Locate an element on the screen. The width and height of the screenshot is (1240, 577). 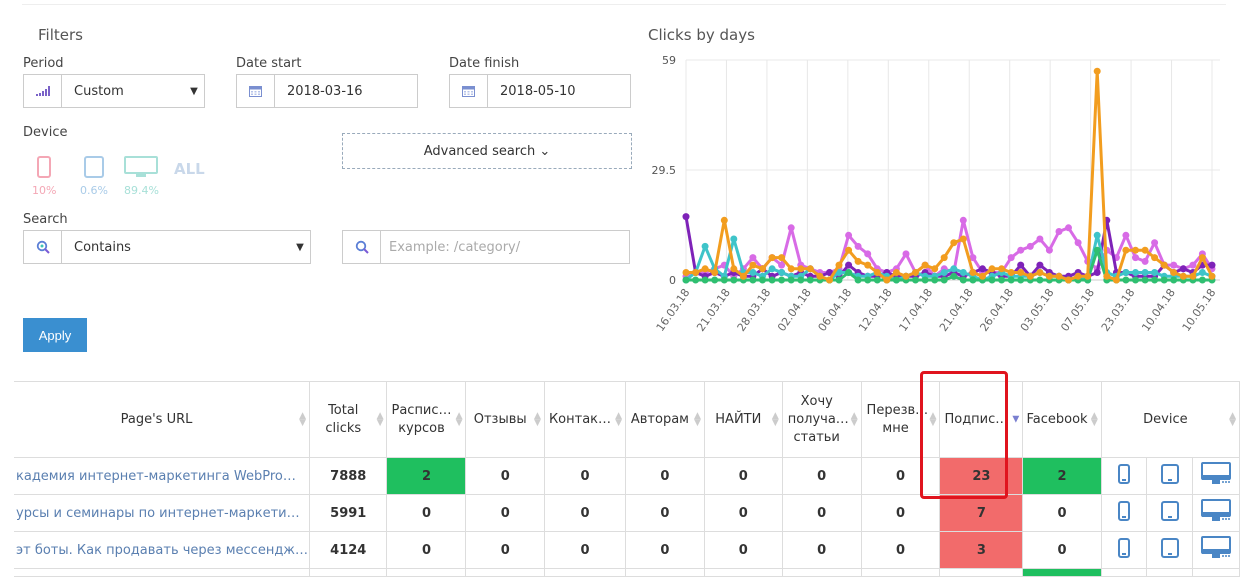
advanced-search-button: Advanced search ⌄ is located at coordinates (487, 151).